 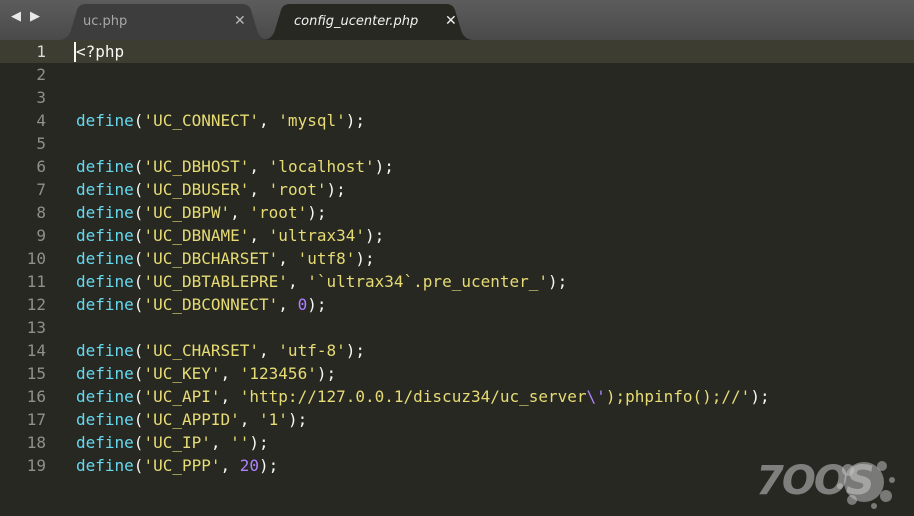 What do you see at coordinates (278, 373) in the screenshot?
I see `code-token: '123456'` at bounding box center [278, 373].